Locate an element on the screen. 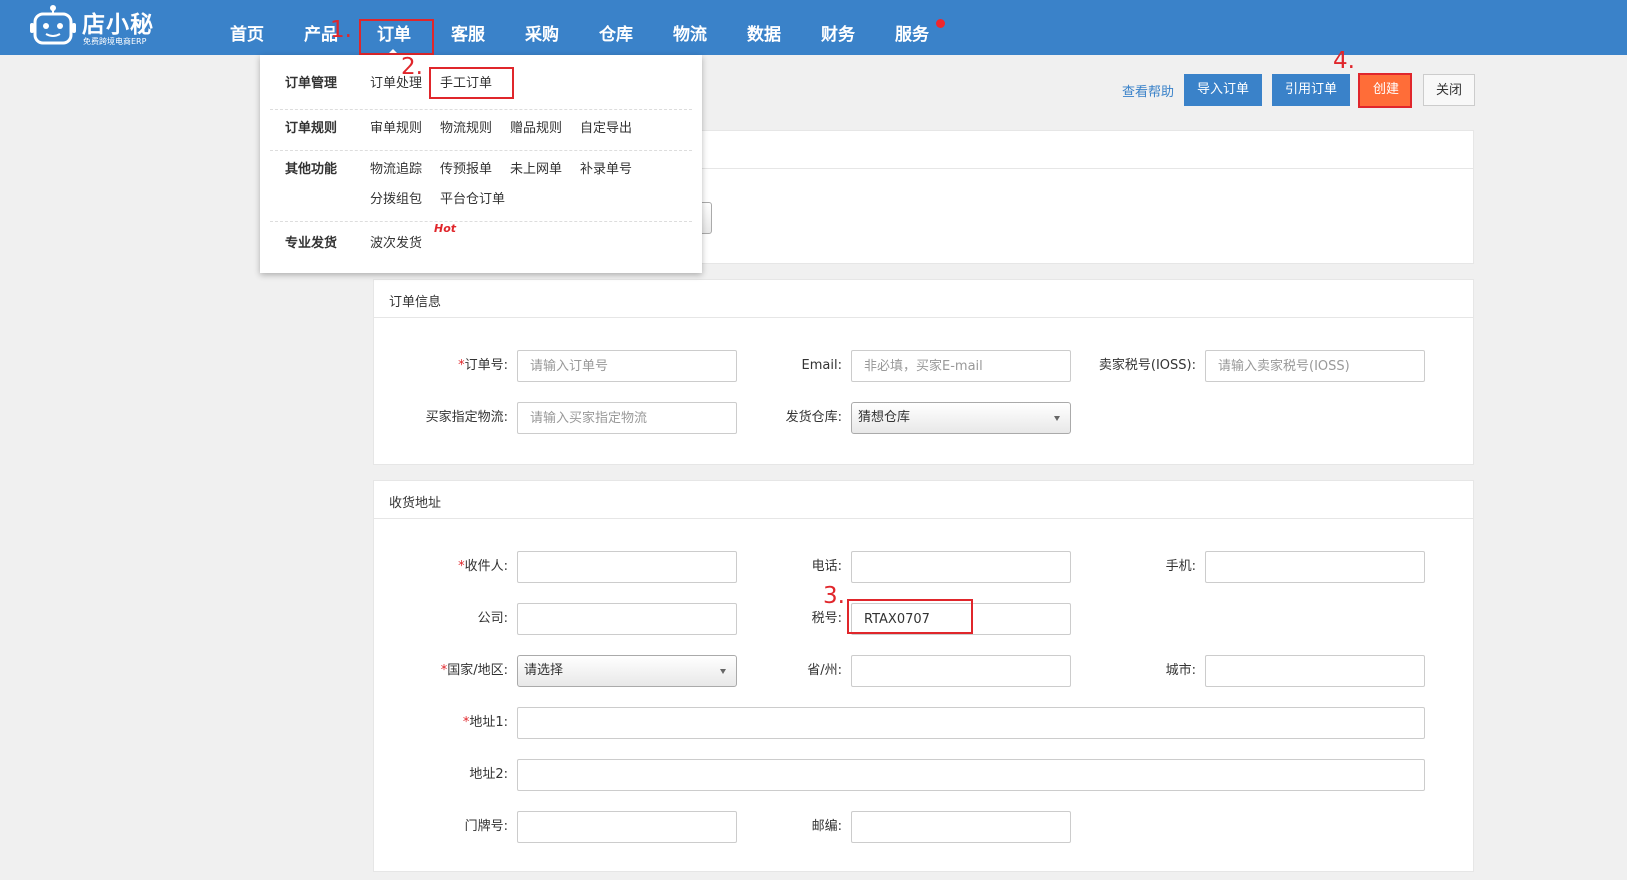 The image size is (1627, 880). province-label: 省/州: is located at coordinates (824, 670).